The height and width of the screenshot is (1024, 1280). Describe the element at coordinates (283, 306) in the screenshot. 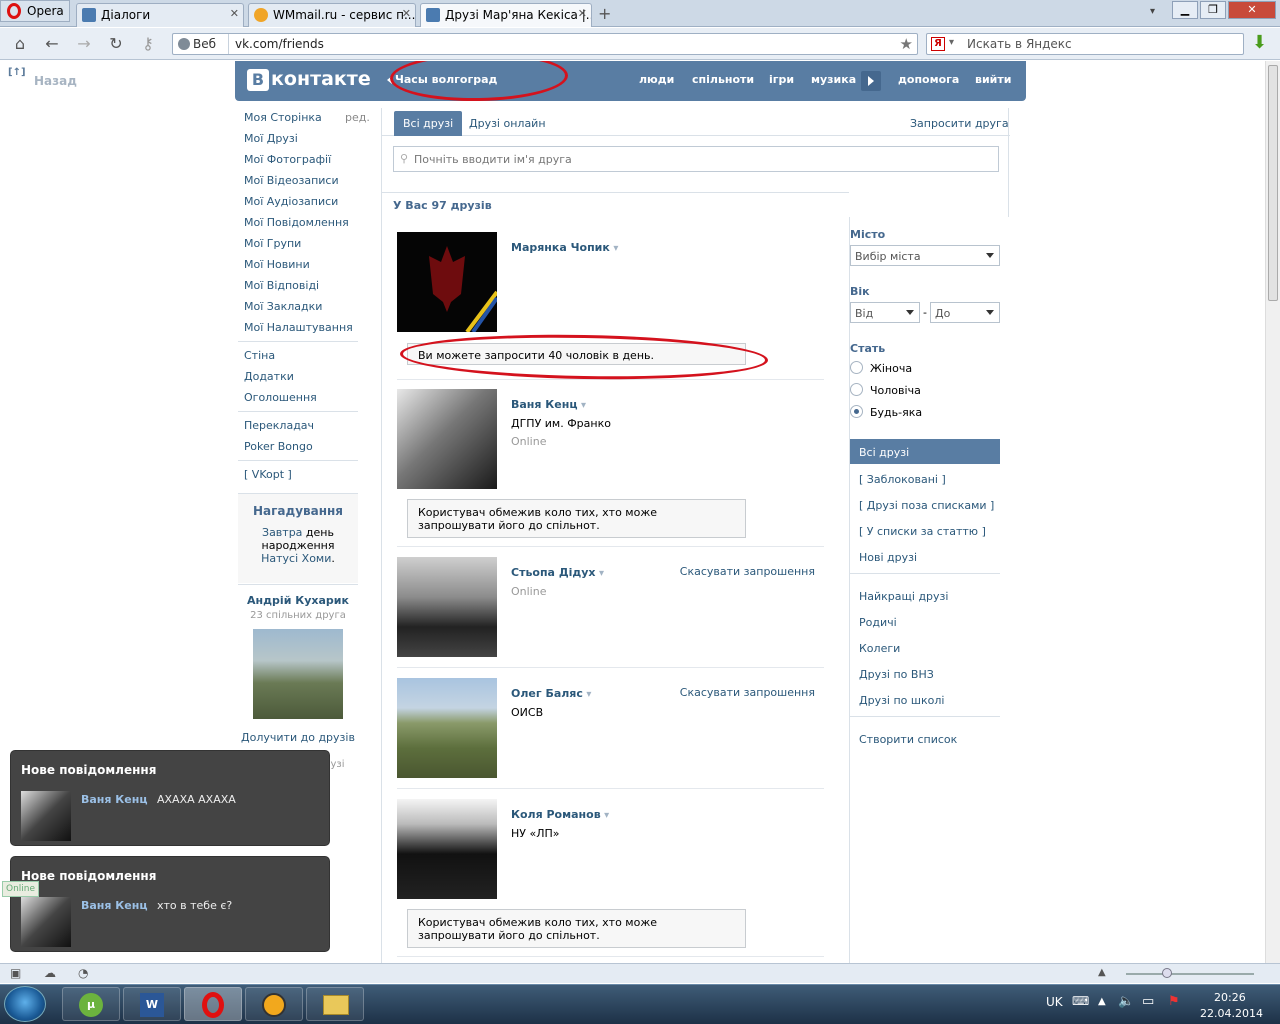

I see `menu-my-bookmarks: Мої Закладки` at that location.